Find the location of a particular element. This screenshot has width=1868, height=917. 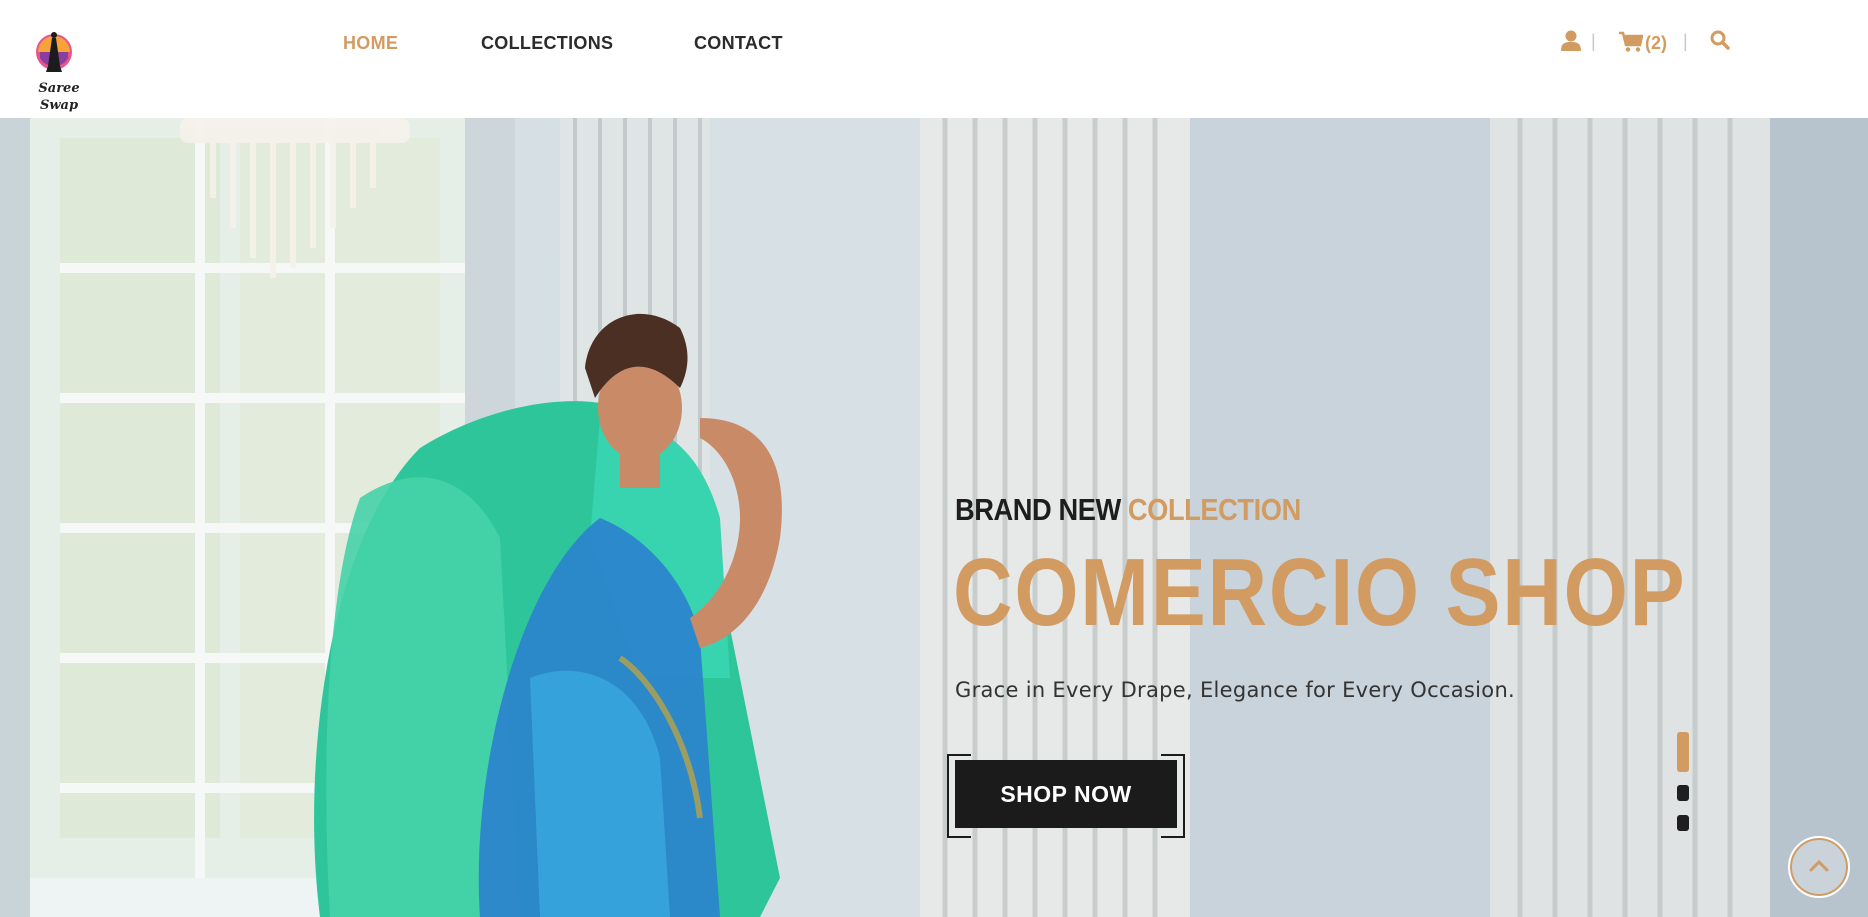

cart-icon is located at coordinates (1631, 44).